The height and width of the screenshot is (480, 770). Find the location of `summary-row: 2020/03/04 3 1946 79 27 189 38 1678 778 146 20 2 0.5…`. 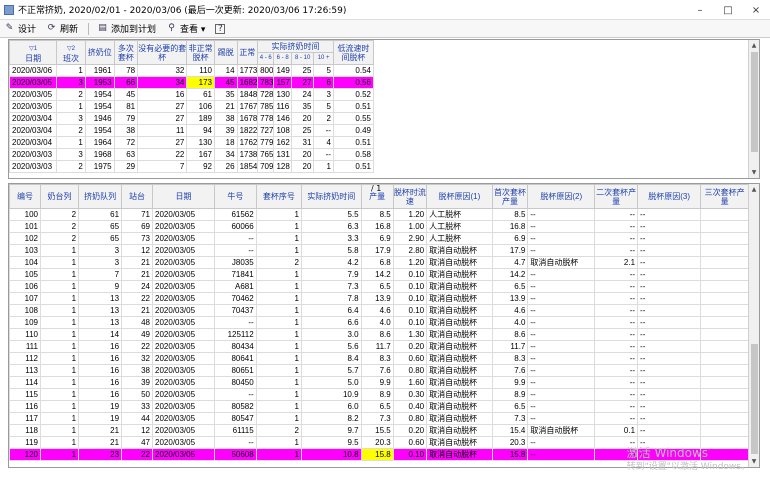

summary-row: 2020/03/04 3 1946 79 27 189 38 1678 778 146 20 2 0.5… is located at coordinates (192, 118).